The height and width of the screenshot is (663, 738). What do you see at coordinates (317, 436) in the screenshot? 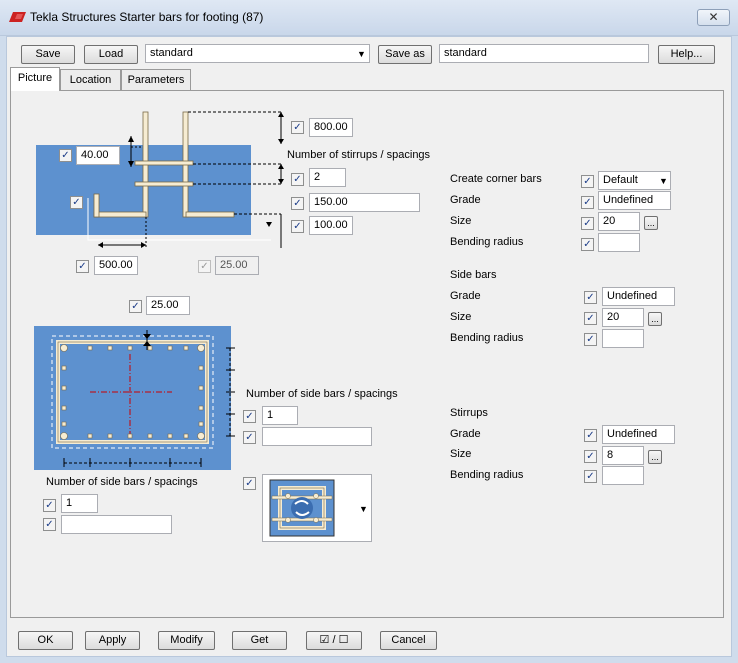
I see `right-side-spacing-input` at bounding box center [317, 436].